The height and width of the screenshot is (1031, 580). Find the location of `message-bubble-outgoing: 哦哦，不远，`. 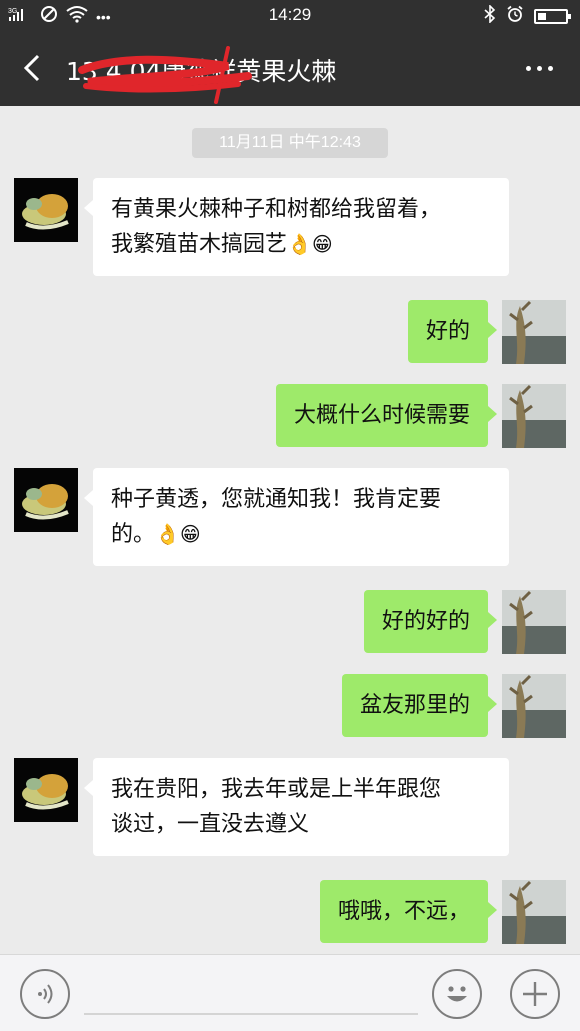

message-bubble-outgoing: 哦哦，不远， is located at coordinates (408, 911).